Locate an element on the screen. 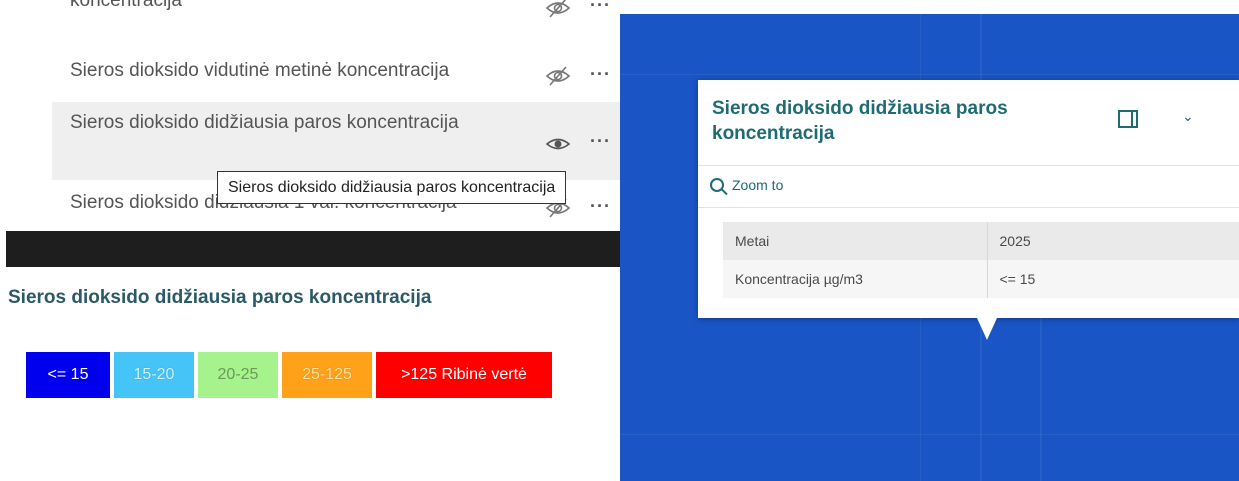 The image size is (1239, 481). layer-item: koncentracija ··· is located at coordinates (336, 20).